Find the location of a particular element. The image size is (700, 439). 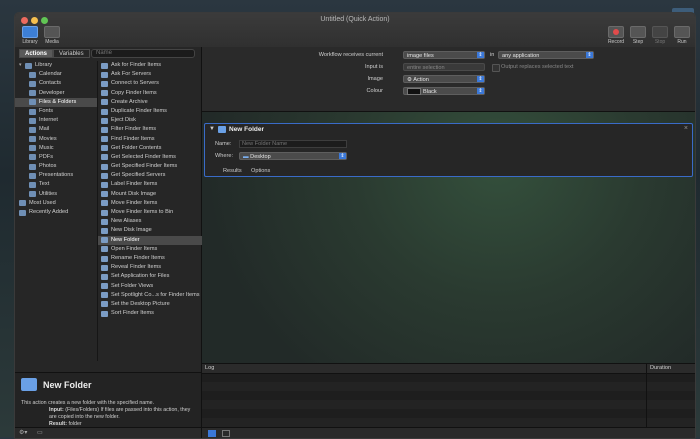

category-item: Calendar is located at coordinates (56, 74).